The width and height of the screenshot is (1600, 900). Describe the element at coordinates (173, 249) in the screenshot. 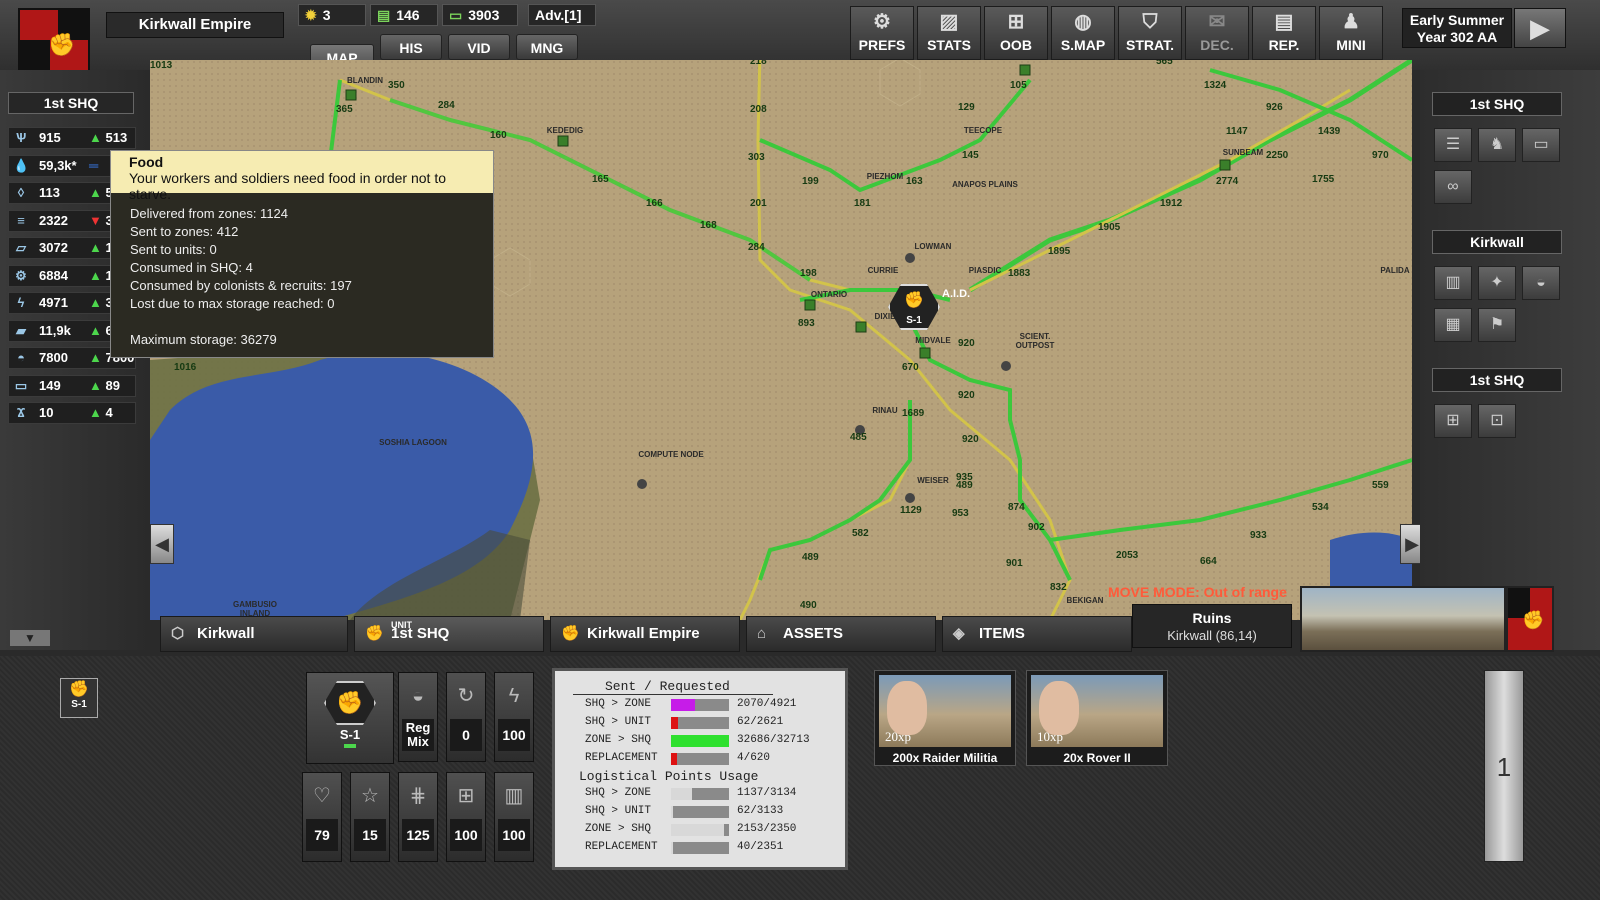

I see `tooltip-line: Sent to units: 0` at that location.